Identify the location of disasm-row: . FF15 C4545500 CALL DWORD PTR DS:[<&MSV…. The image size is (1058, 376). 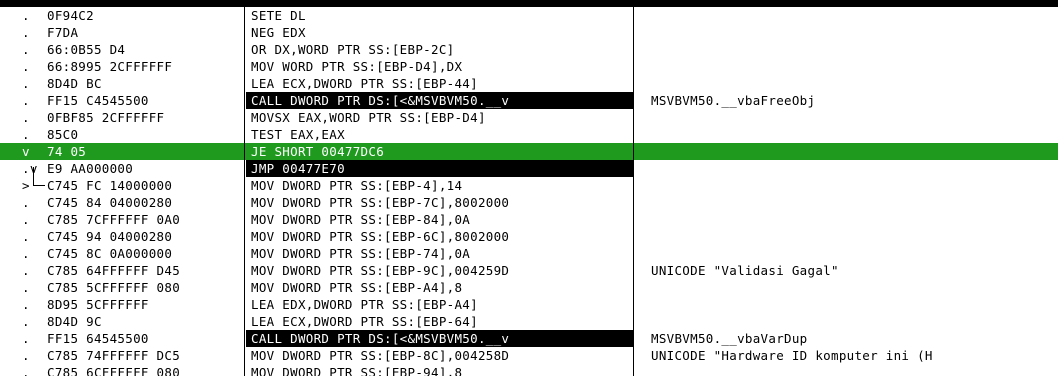
(529, 100).